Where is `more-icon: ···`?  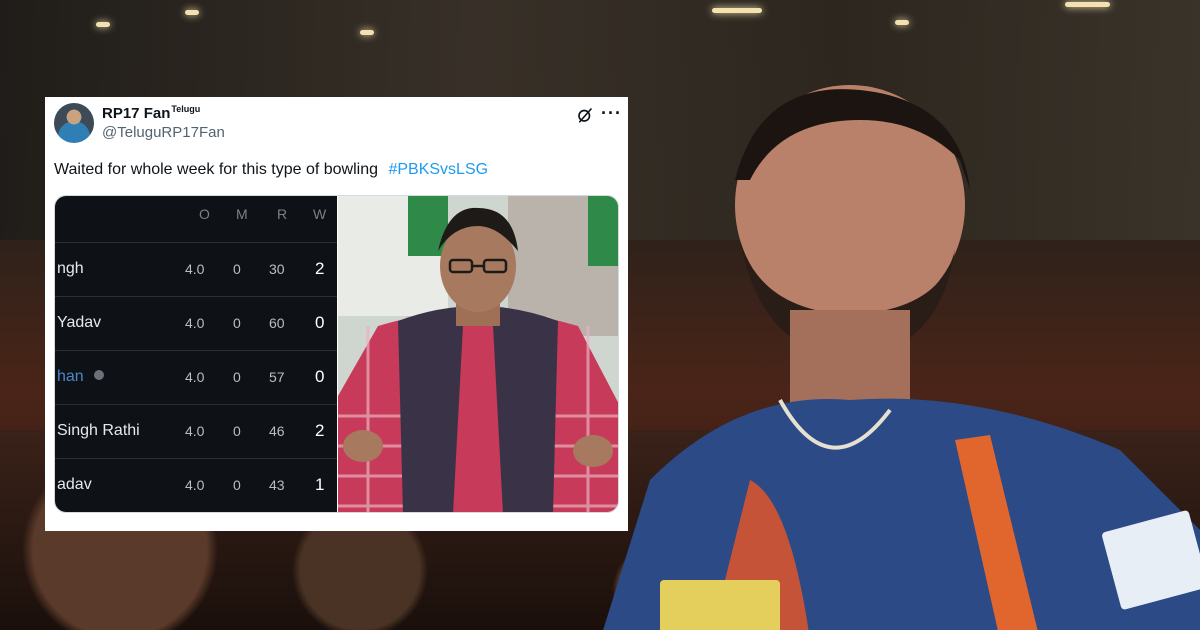 more-icon: ··· is located at coordinates (611, 113).